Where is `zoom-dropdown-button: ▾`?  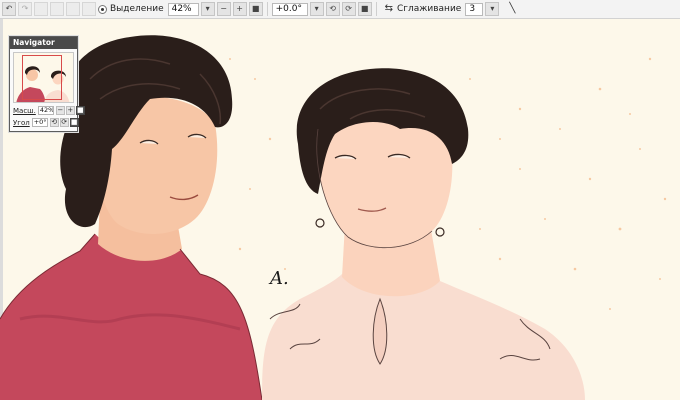
zoom-dropdown-button: ▾ is located at coordinates (207, 9).